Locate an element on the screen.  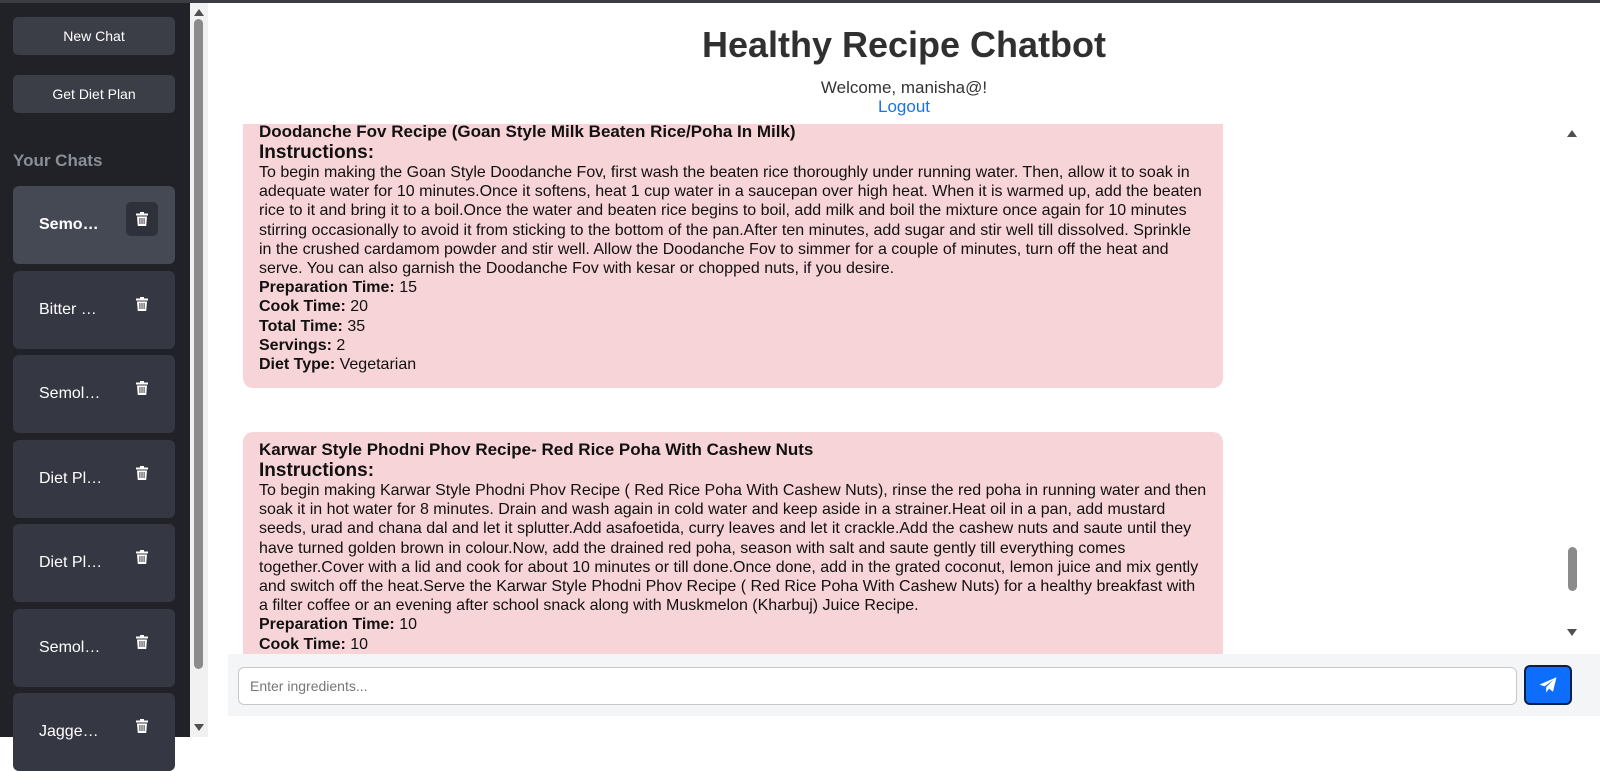
chat-scrollbar is located at coordinates (1572, 389).